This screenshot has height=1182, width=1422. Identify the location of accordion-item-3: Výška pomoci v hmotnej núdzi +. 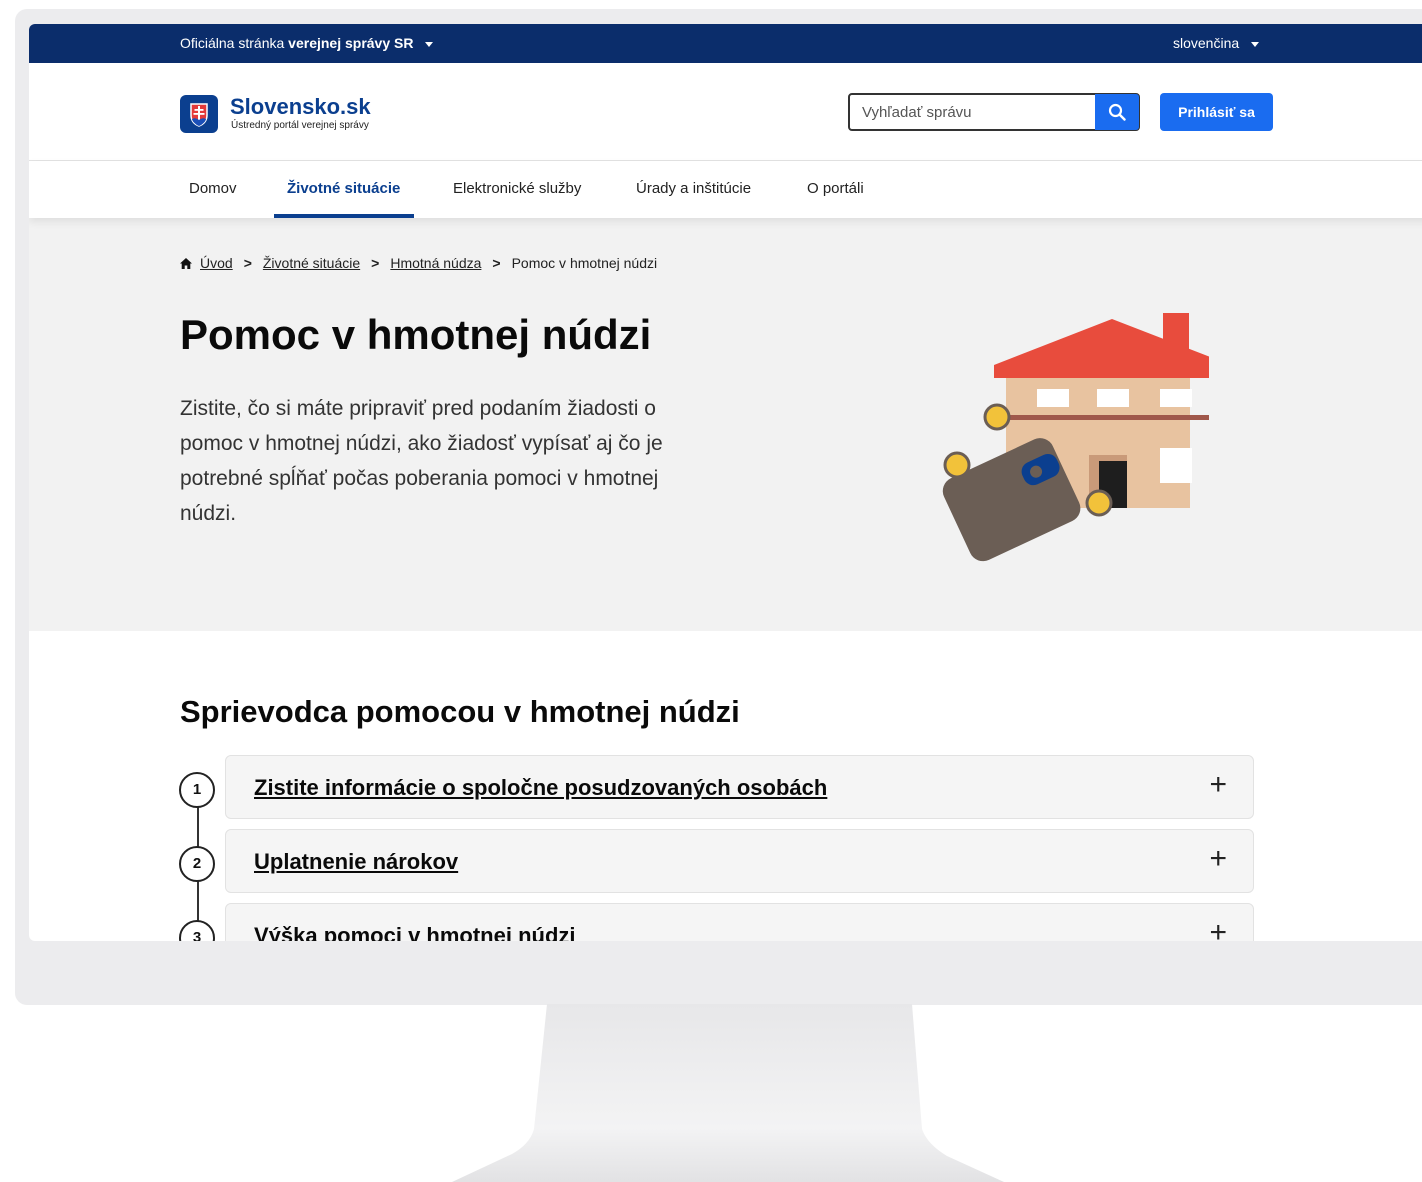
(739, 922).